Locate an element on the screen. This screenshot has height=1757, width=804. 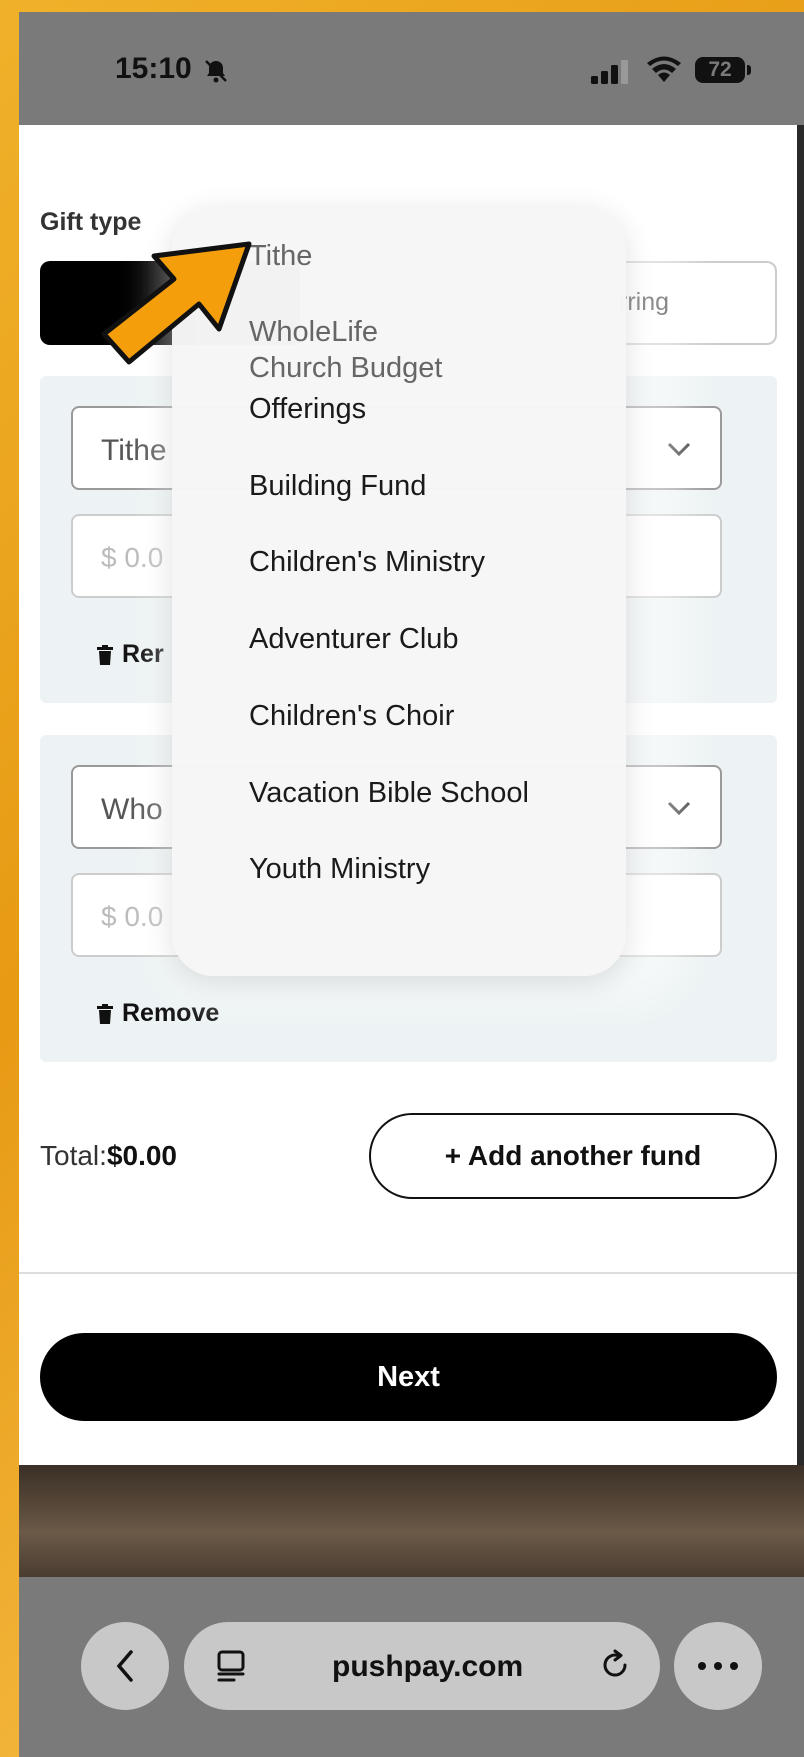
signal-icon is located at coordinates (609, 72).